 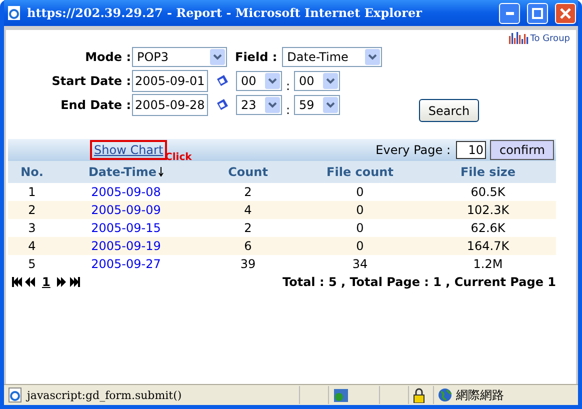 What do you see at coordinates (317, 105) in the screenshot?
I see `minute-select: 59` at bounding box center [317, 105].